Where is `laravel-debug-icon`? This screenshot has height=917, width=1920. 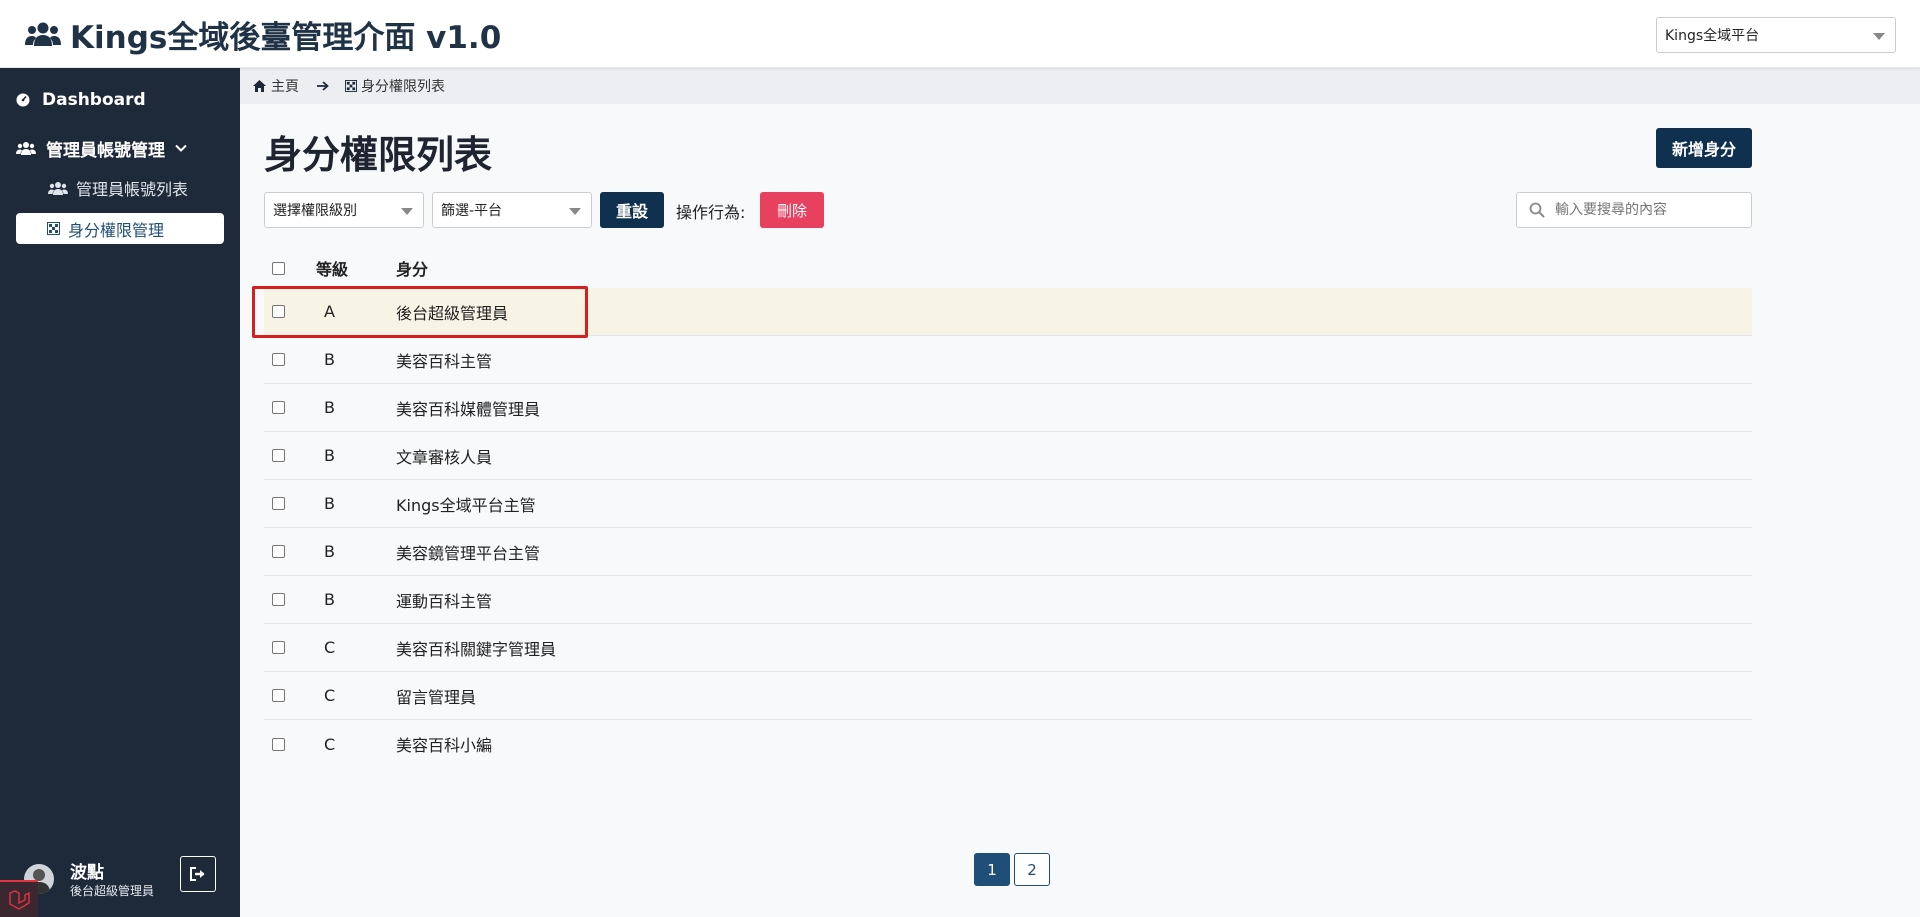 laravel-debug-icon is located at coordinates (19, 898).